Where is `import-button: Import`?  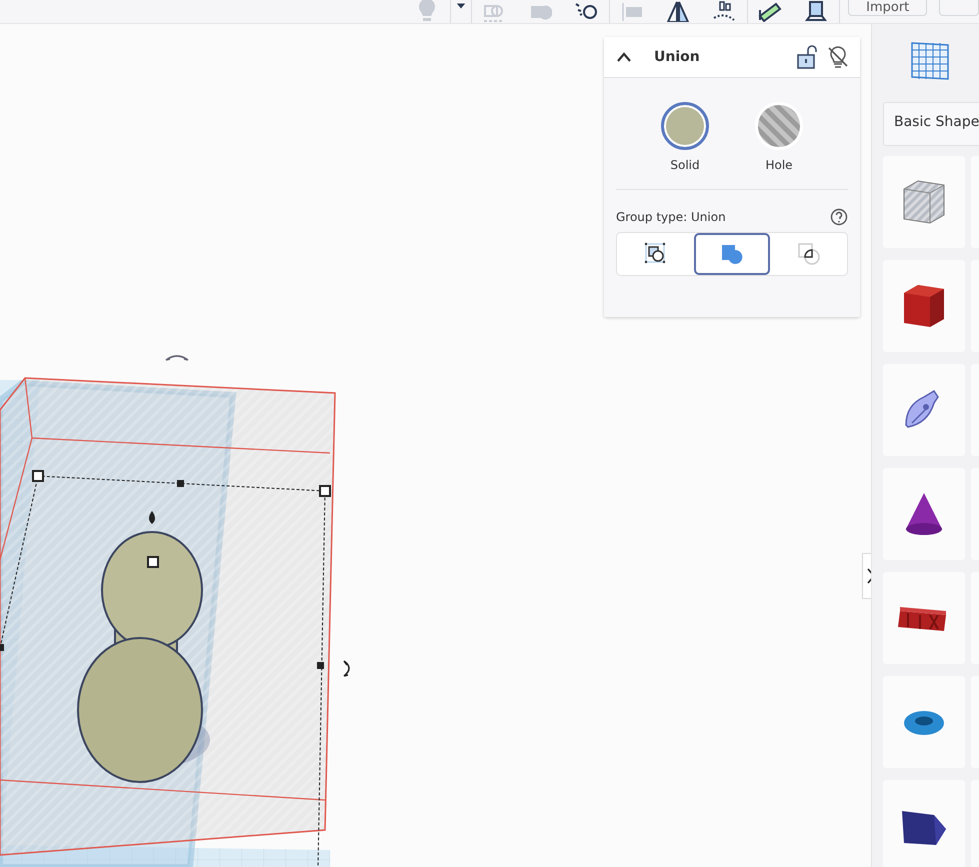 import-button: Import is located at coordinates (888, 8).